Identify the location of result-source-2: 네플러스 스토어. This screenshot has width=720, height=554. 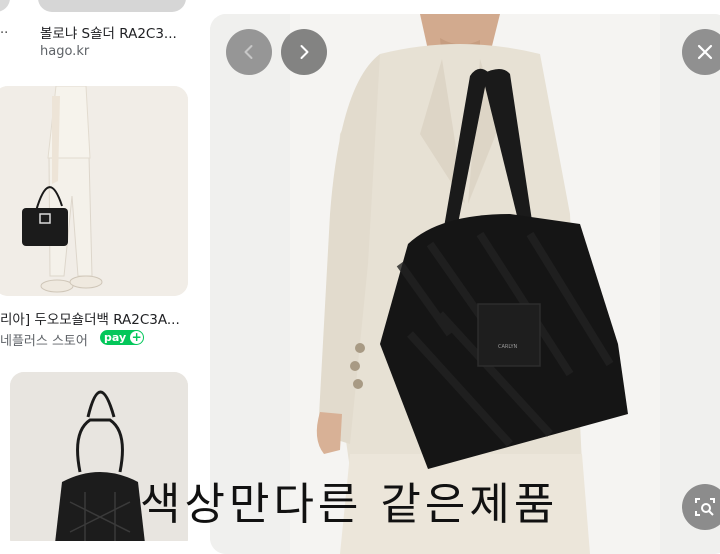
(44, 339).